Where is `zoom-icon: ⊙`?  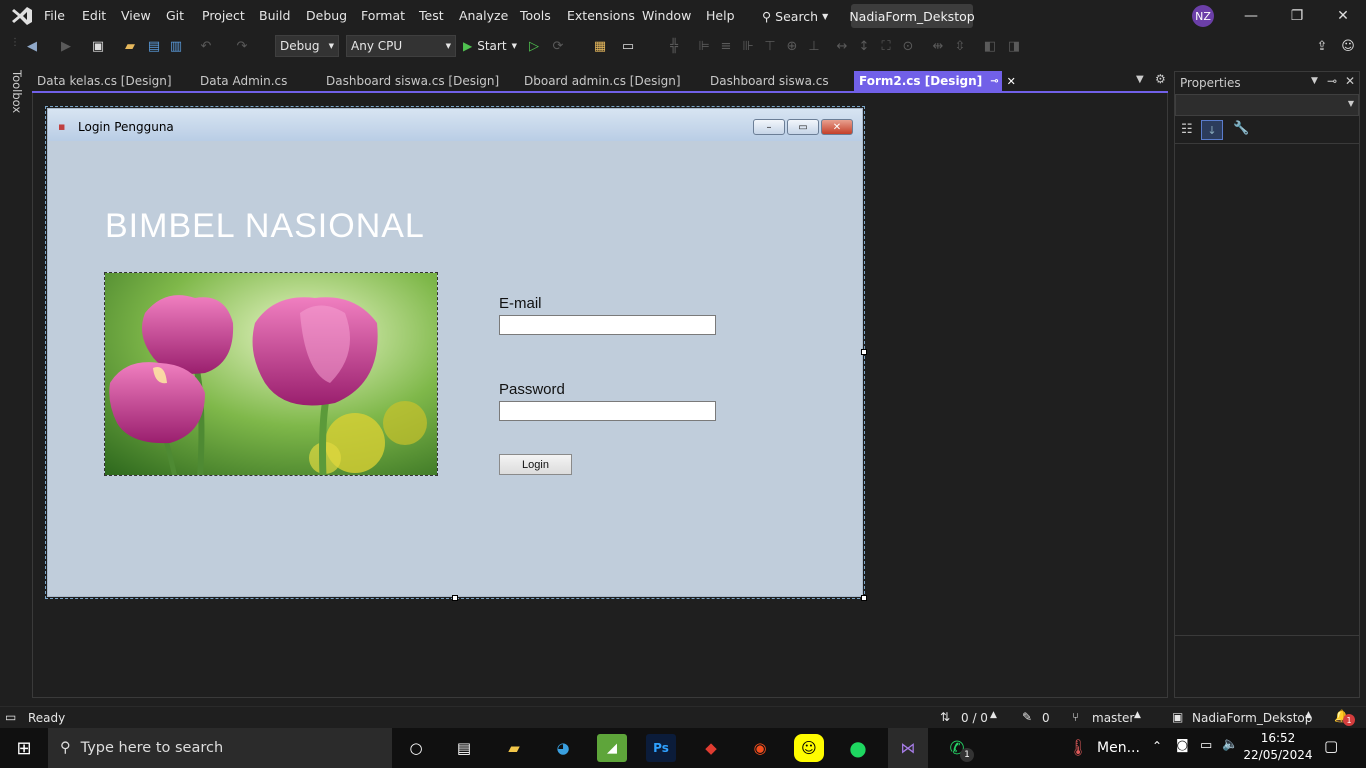
zoom-icon: ⊙ is located at coordinates (908, 46).